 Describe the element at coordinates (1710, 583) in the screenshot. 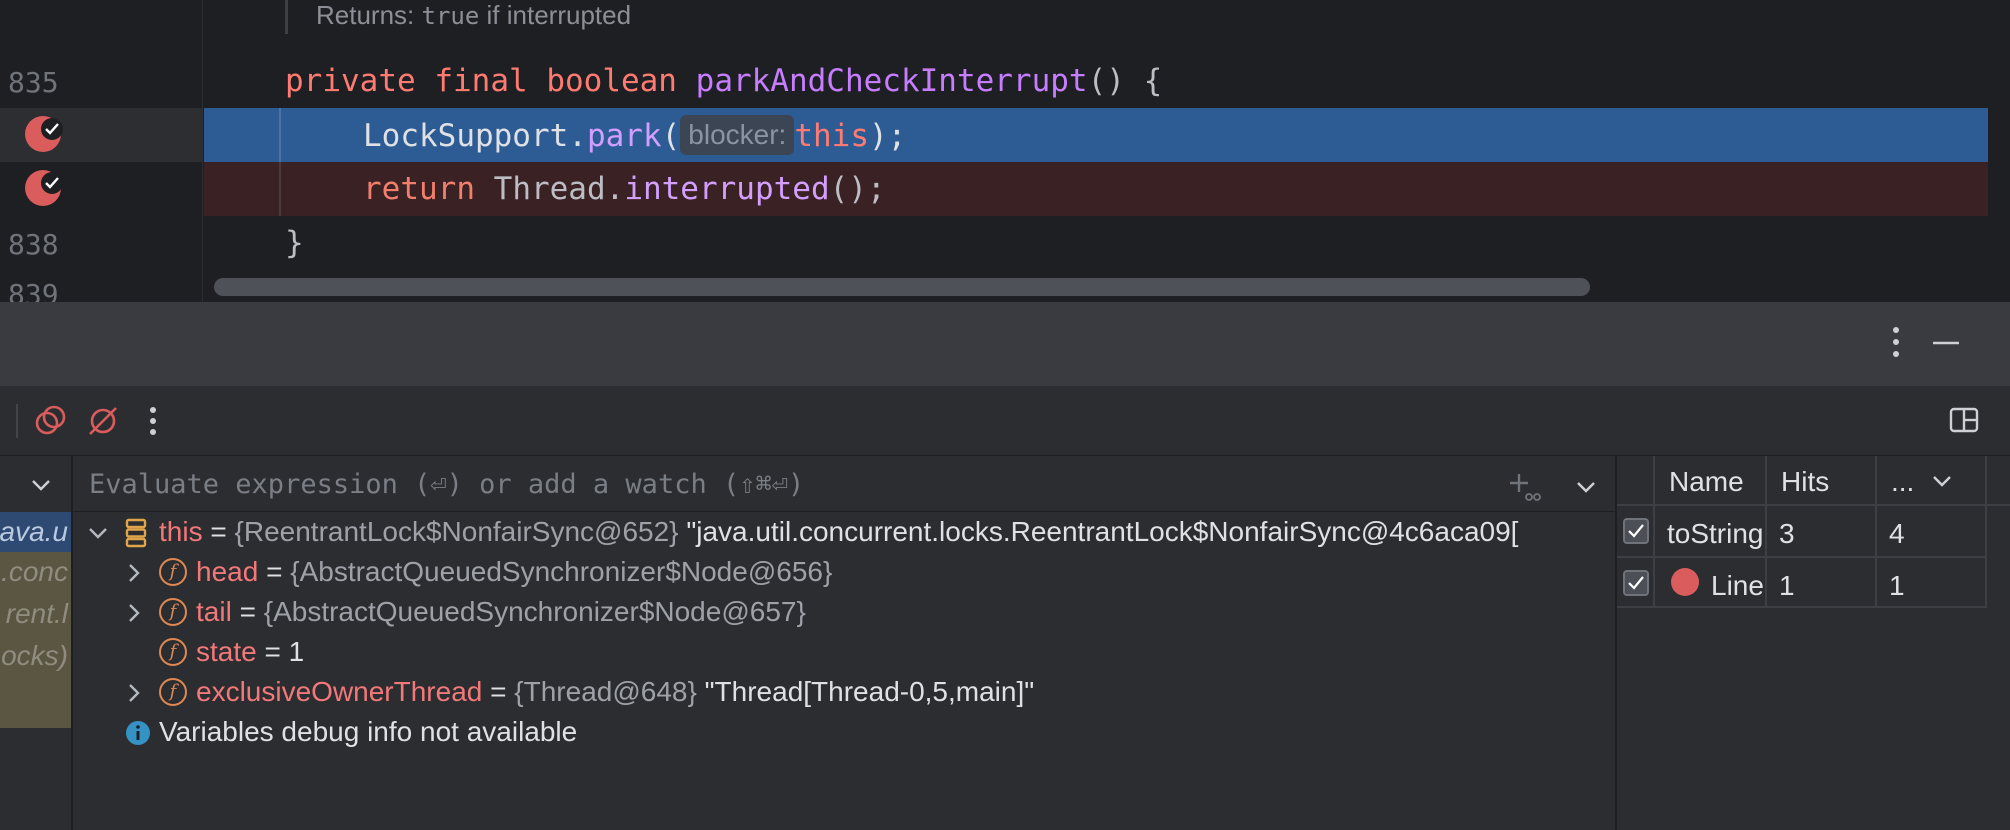

I see `breakpoint-name-cell: Line 8` at that location.